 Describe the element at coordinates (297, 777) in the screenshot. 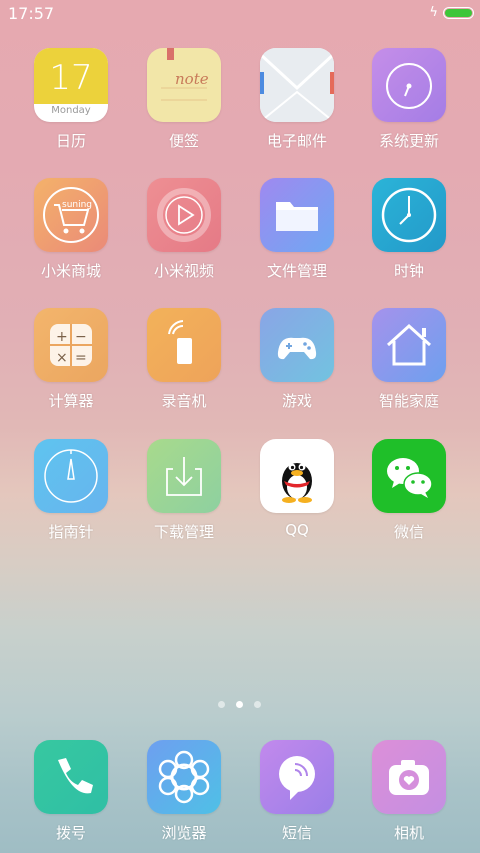

I see `message-bubble-icon` at that location.